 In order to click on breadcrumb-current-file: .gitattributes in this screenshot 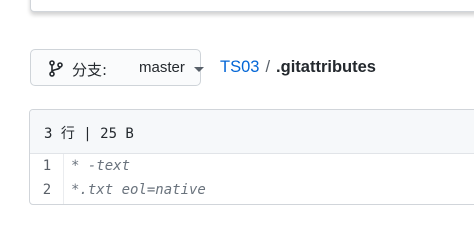, I will do `click(326, 67)`.